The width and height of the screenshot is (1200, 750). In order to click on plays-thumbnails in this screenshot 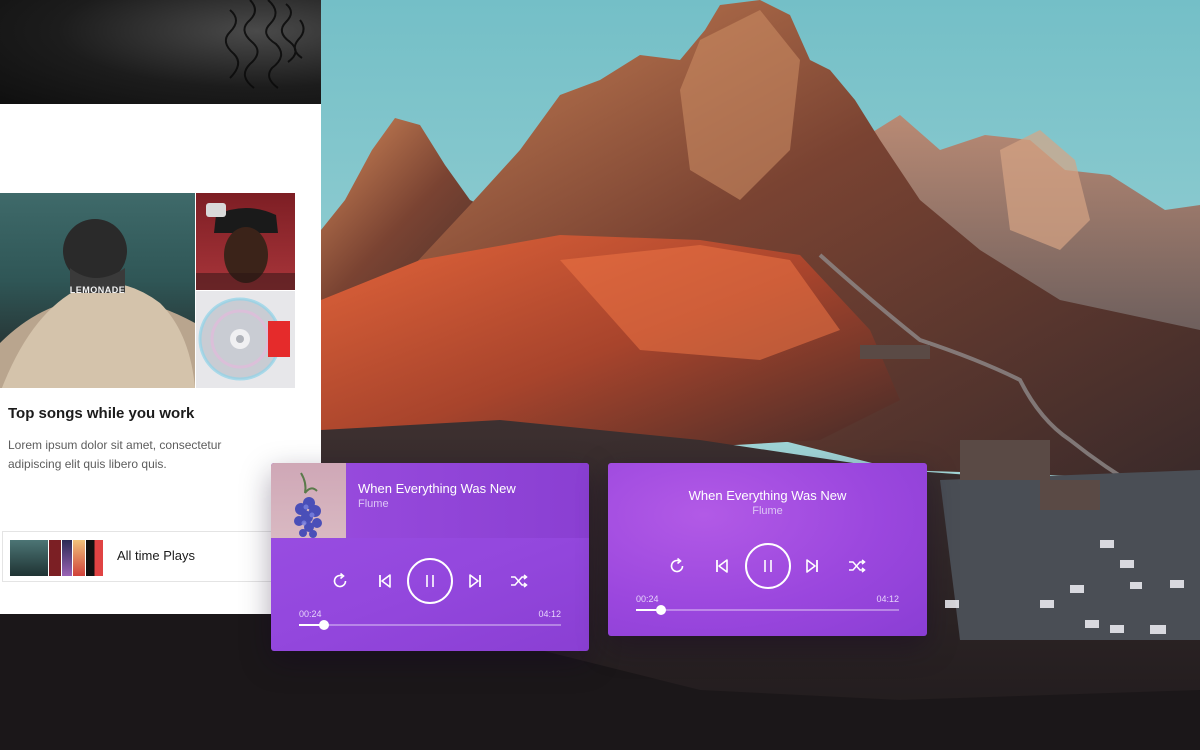, I will do `click(56, 558)`.